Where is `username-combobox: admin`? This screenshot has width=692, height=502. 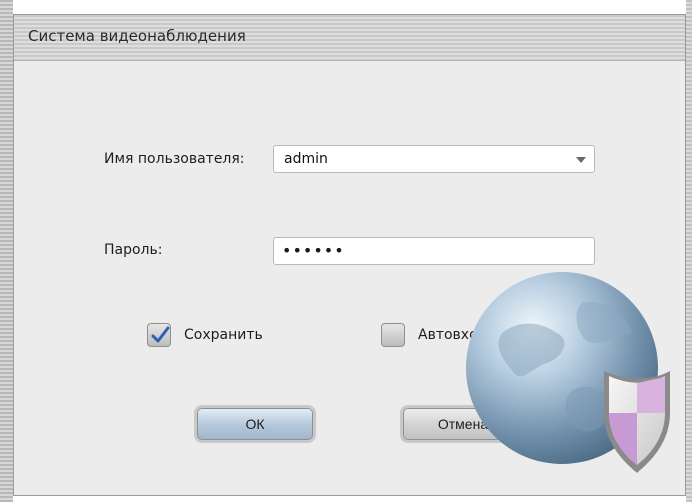
username-combobox: admin is located at coordinates (434, 159).